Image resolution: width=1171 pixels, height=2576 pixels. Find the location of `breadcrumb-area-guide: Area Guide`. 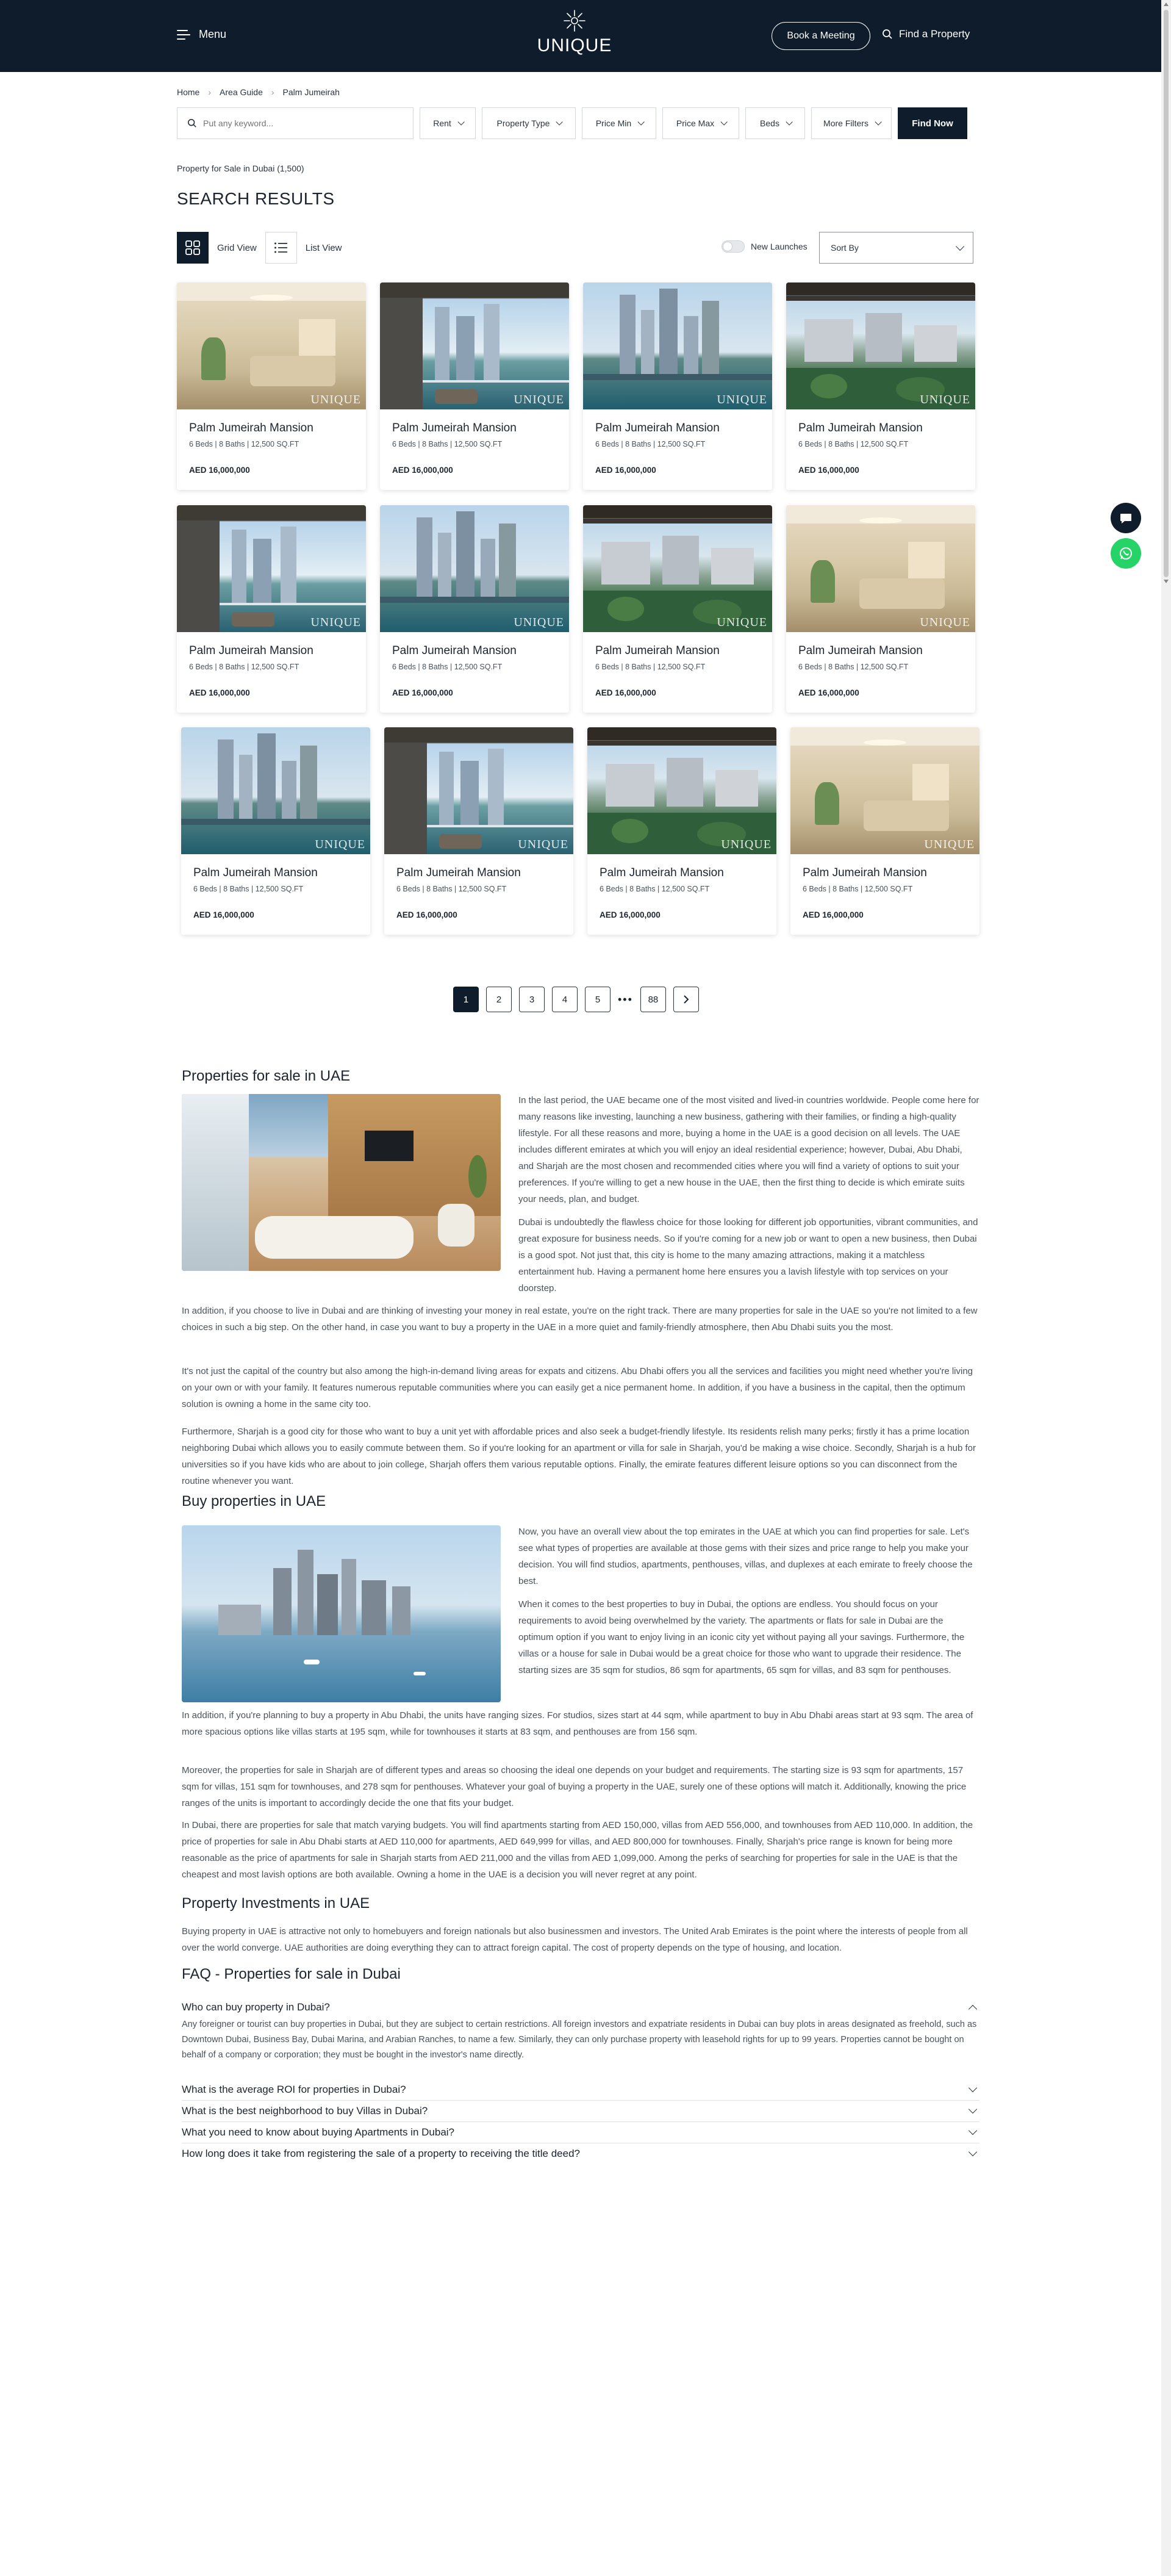

breadcrumb-area-guide: Area Guide is located at coordinates (241, 92).